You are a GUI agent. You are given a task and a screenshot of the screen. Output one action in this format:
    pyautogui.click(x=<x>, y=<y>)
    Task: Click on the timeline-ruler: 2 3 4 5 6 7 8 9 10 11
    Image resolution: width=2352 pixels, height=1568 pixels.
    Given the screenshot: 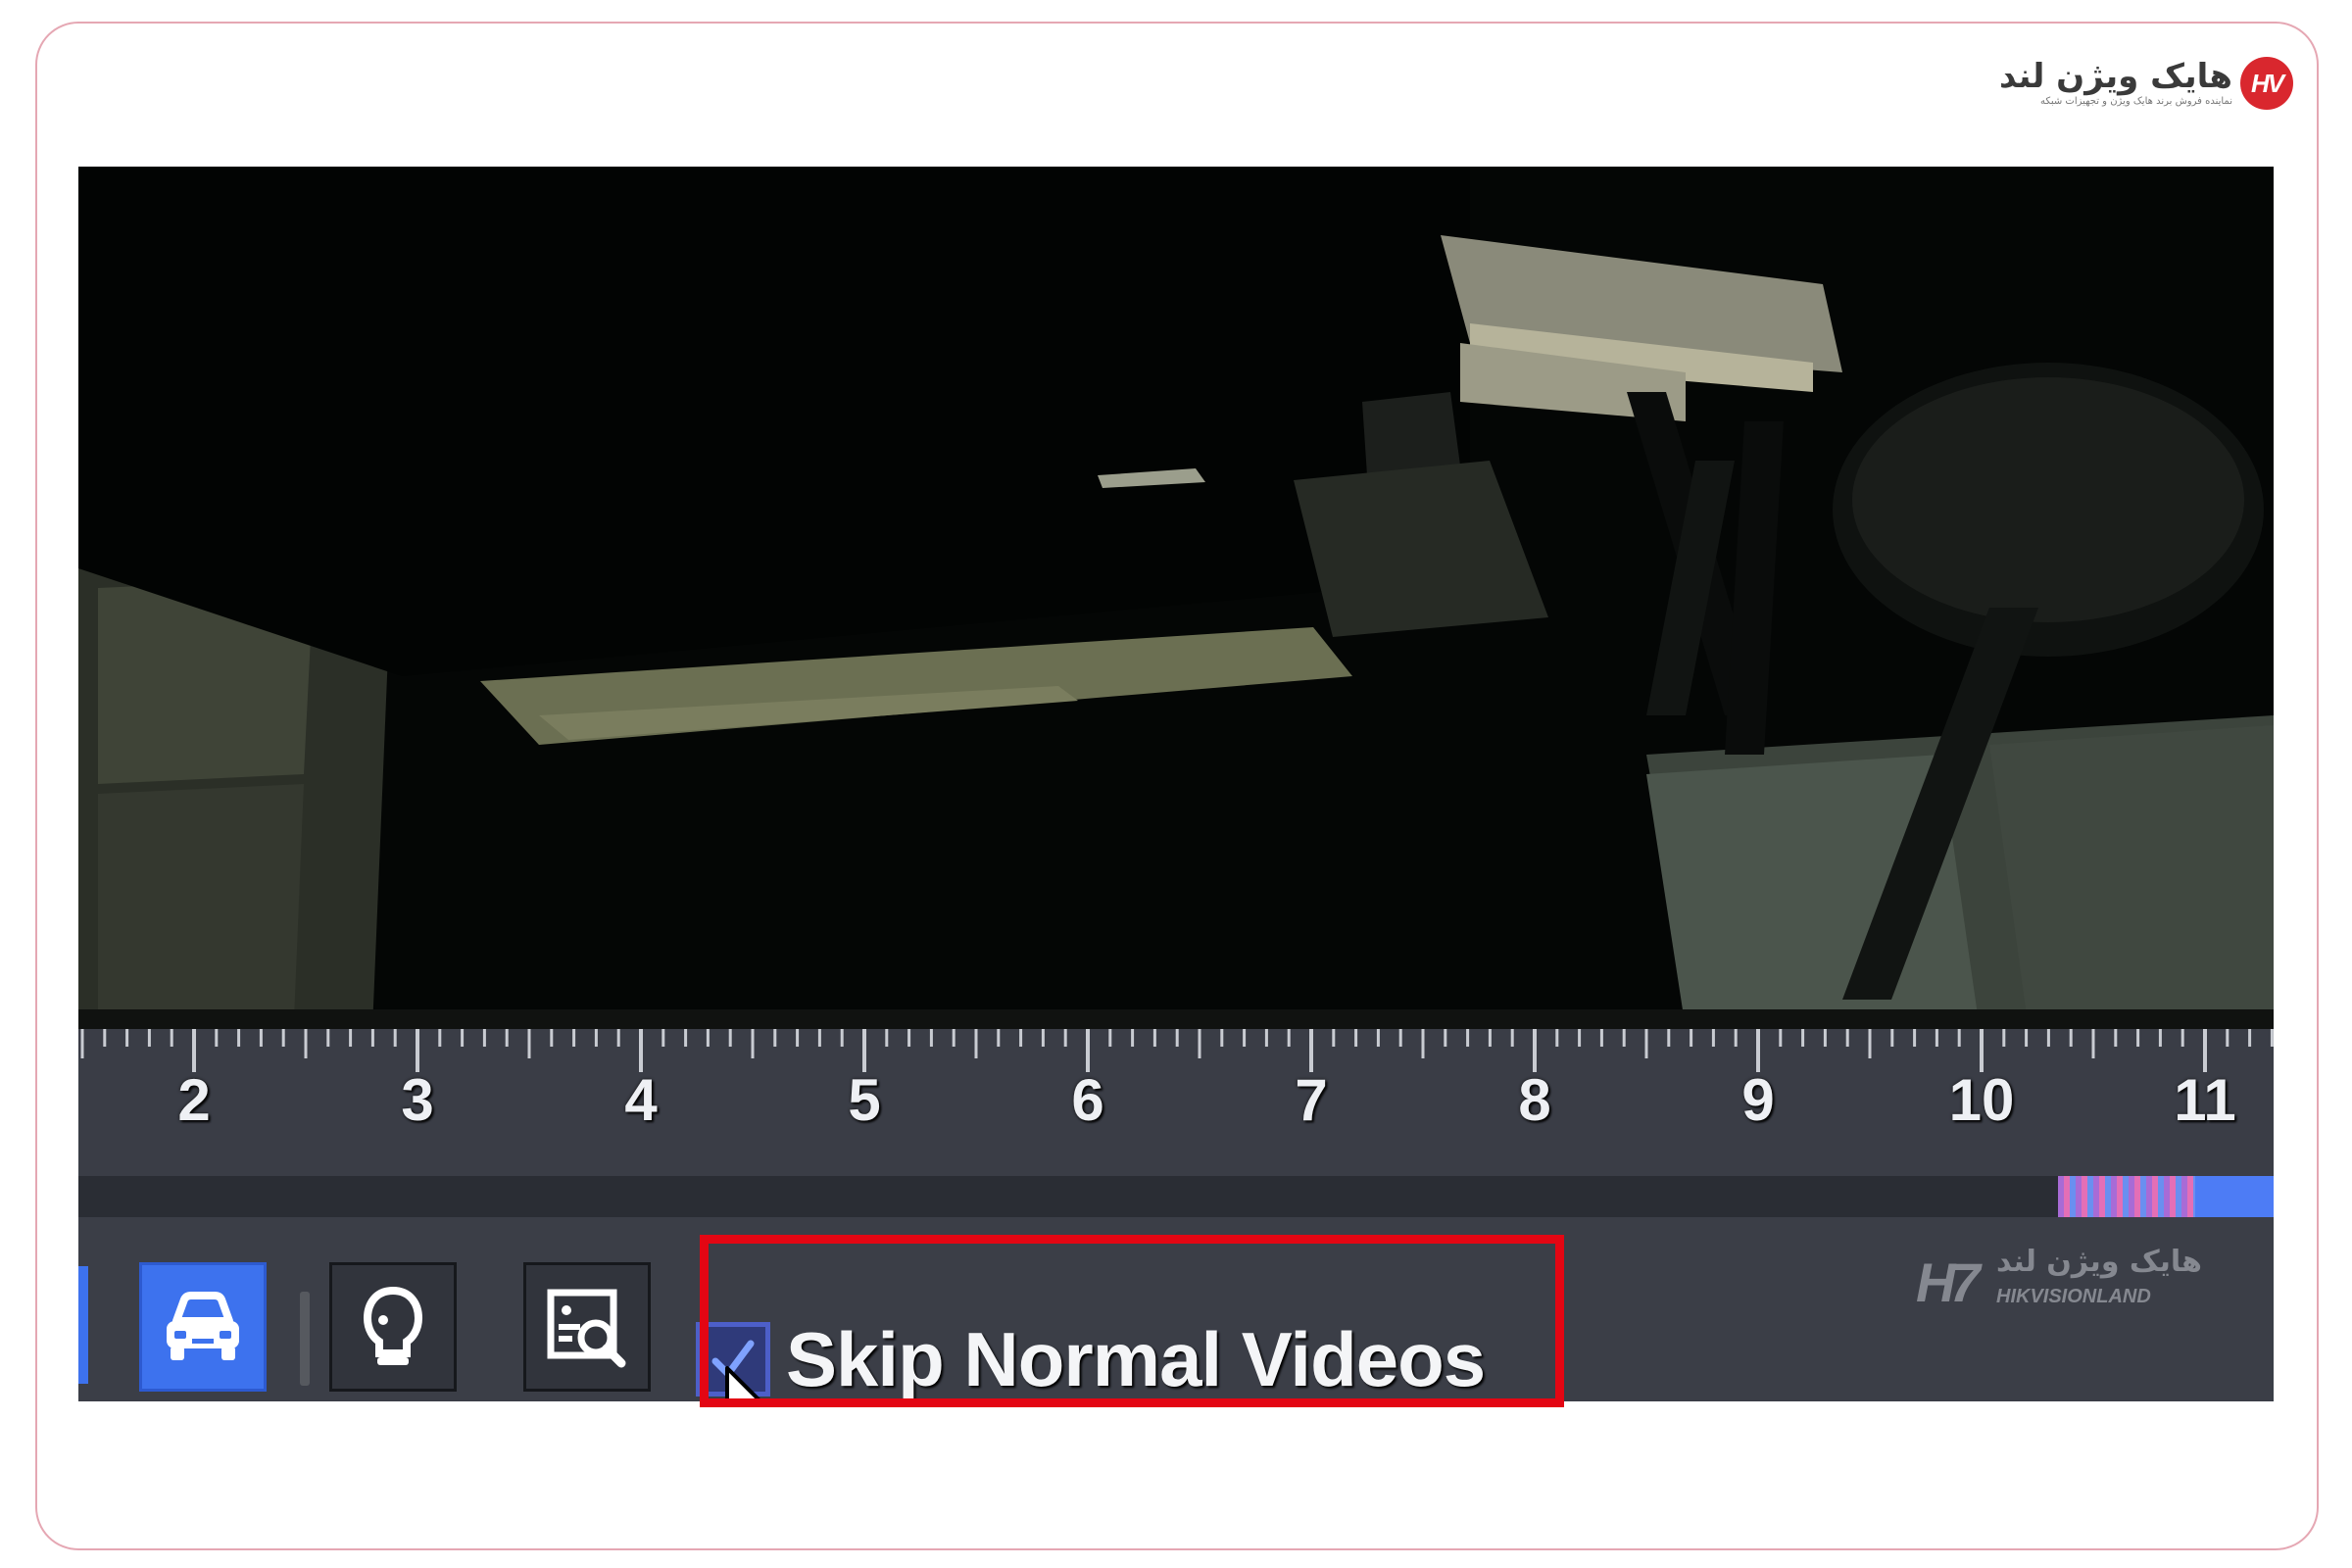 What is the action you would take?
    pyautogui.click(x=1176, y=1102)
    